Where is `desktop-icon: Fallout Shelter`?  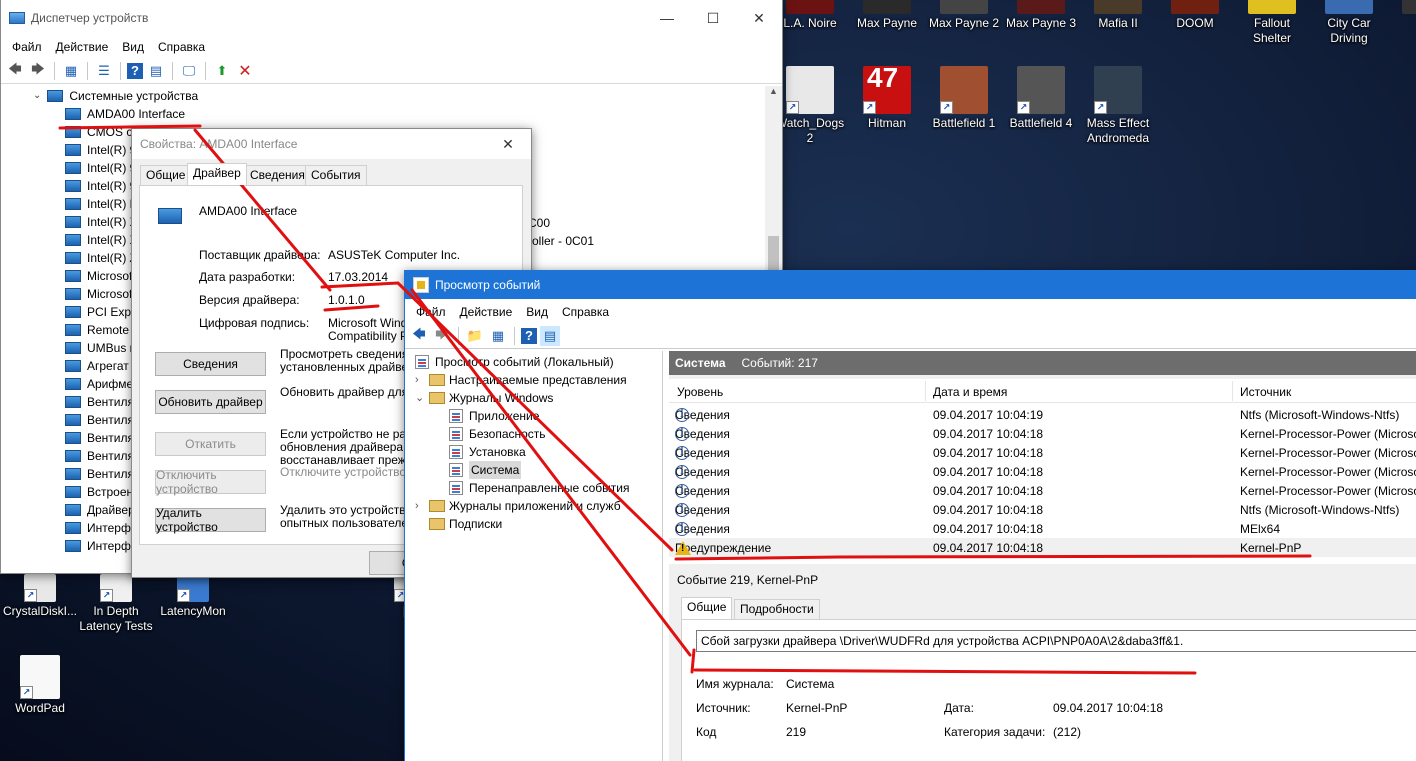 desktop-icon: Fallout Shelter is located at coordinates (1272, 23).